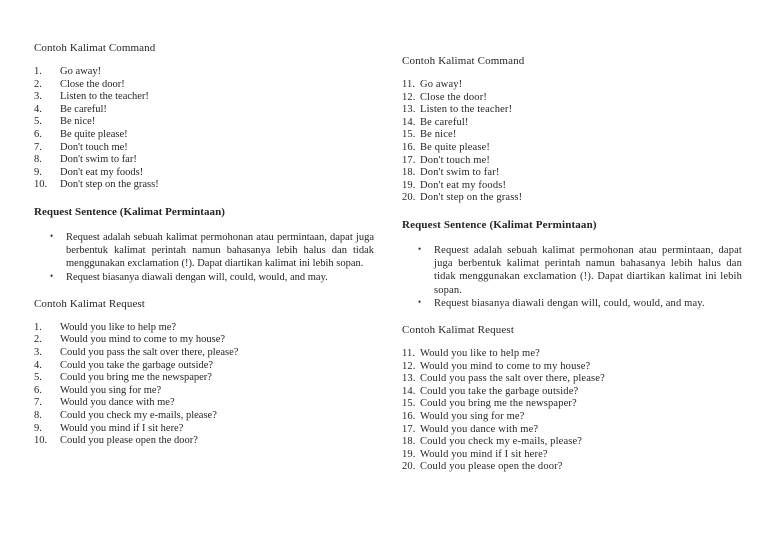  I want to click on list-item: 18. Could you check my e-mails, please?, so click(572, 442).